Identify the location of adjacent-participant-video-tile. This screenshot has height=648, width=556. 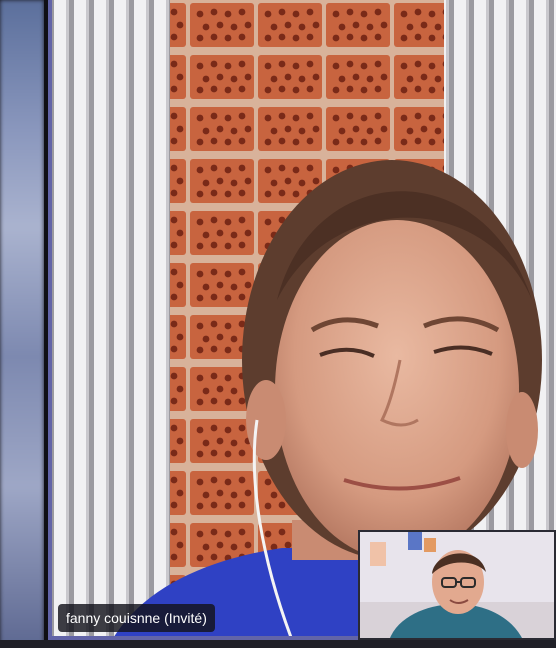
(22, 324).